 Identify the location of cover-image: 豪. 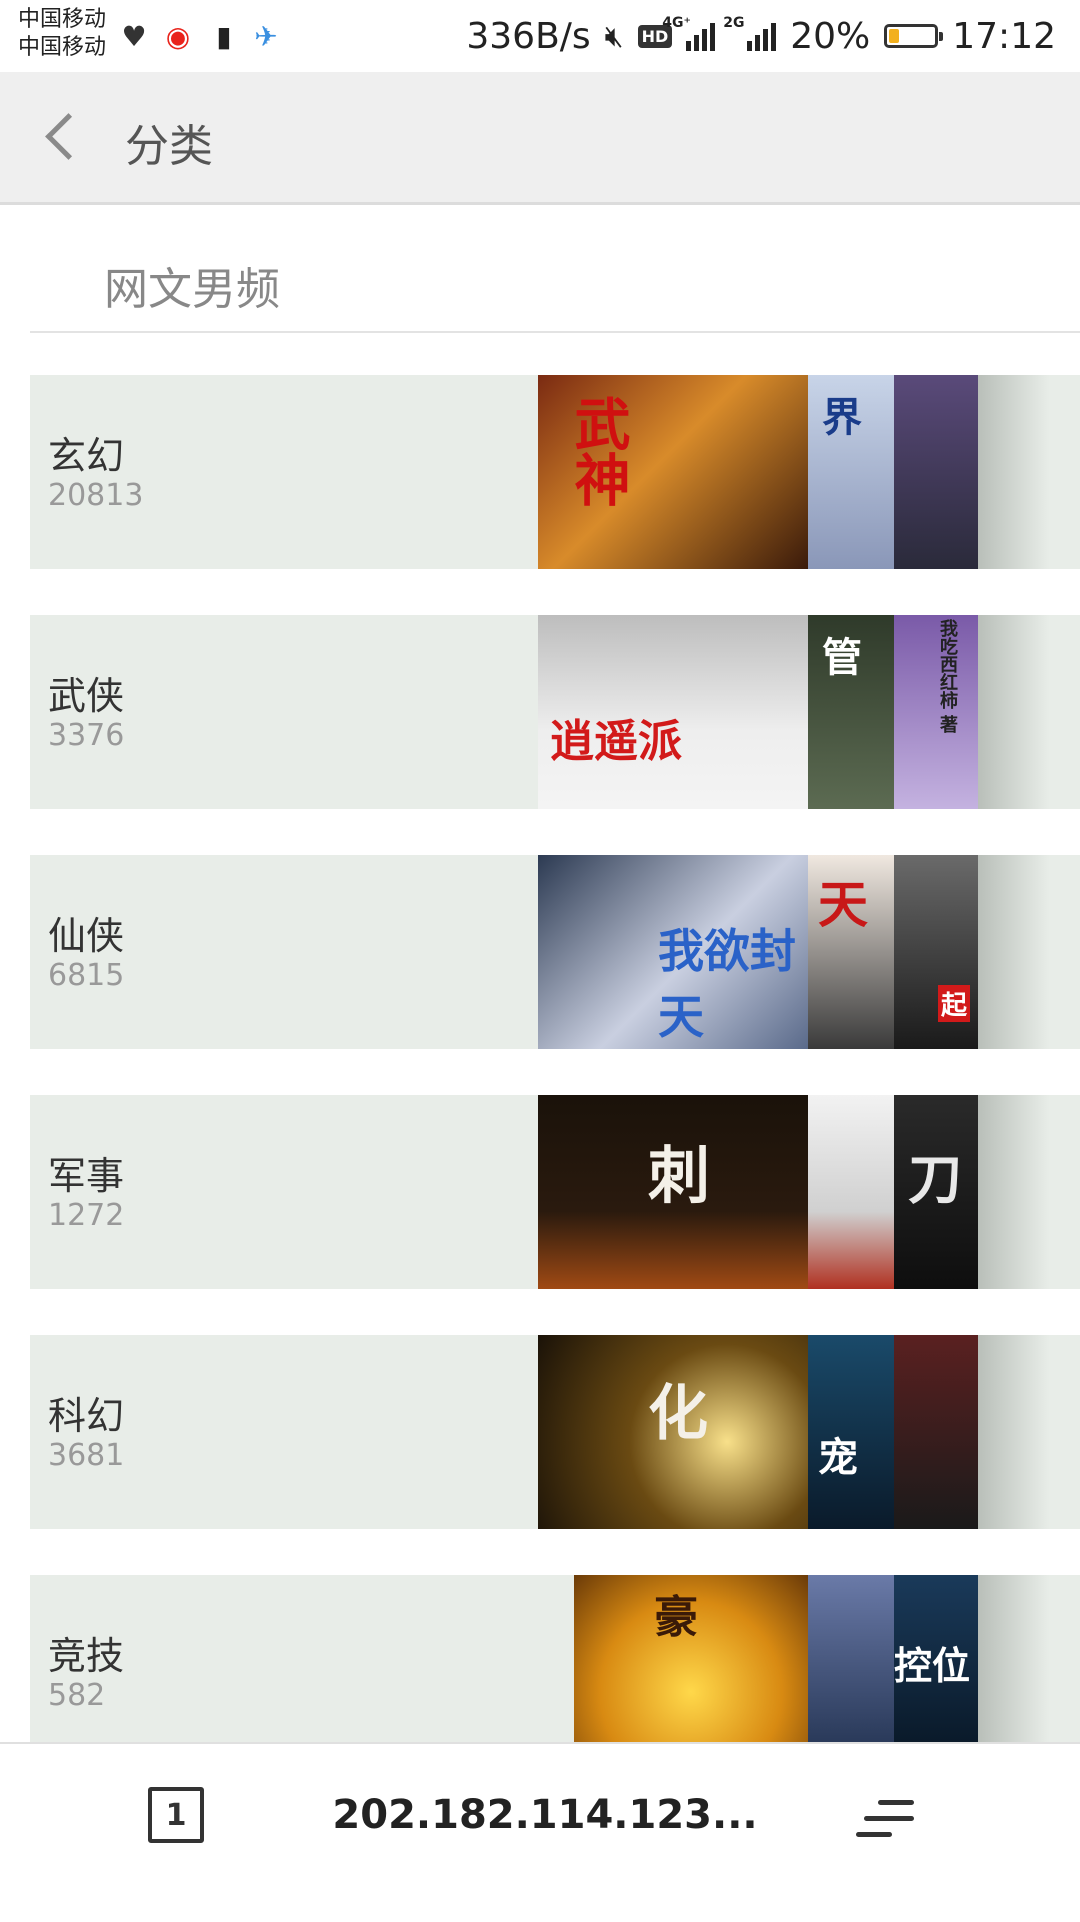
(691, 1658).